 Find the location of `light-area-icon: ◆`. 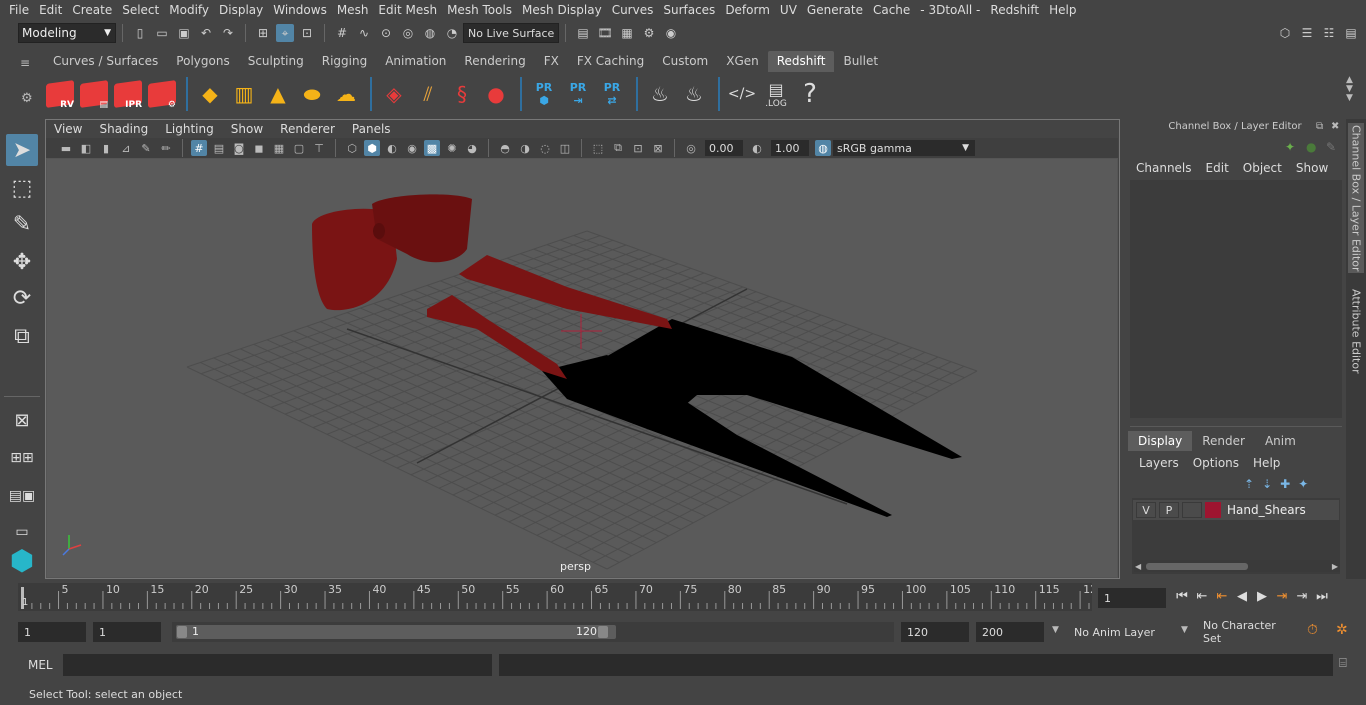

light-area-icon: ◆ is located at coordinates (210, 94).